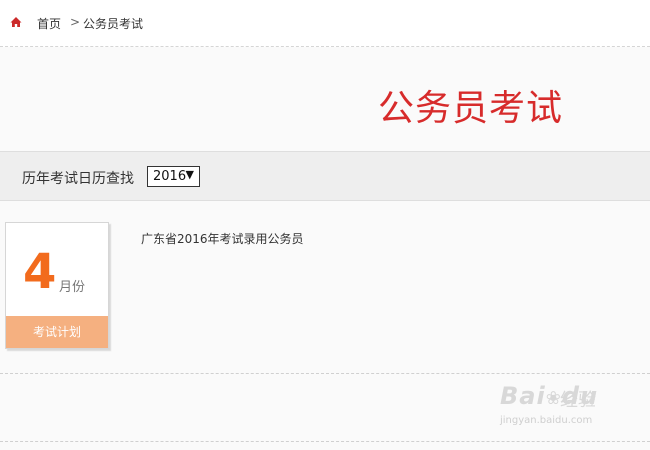 This screenshot has width=650, height=450. I want to click on home-icon, so click(16, 22).